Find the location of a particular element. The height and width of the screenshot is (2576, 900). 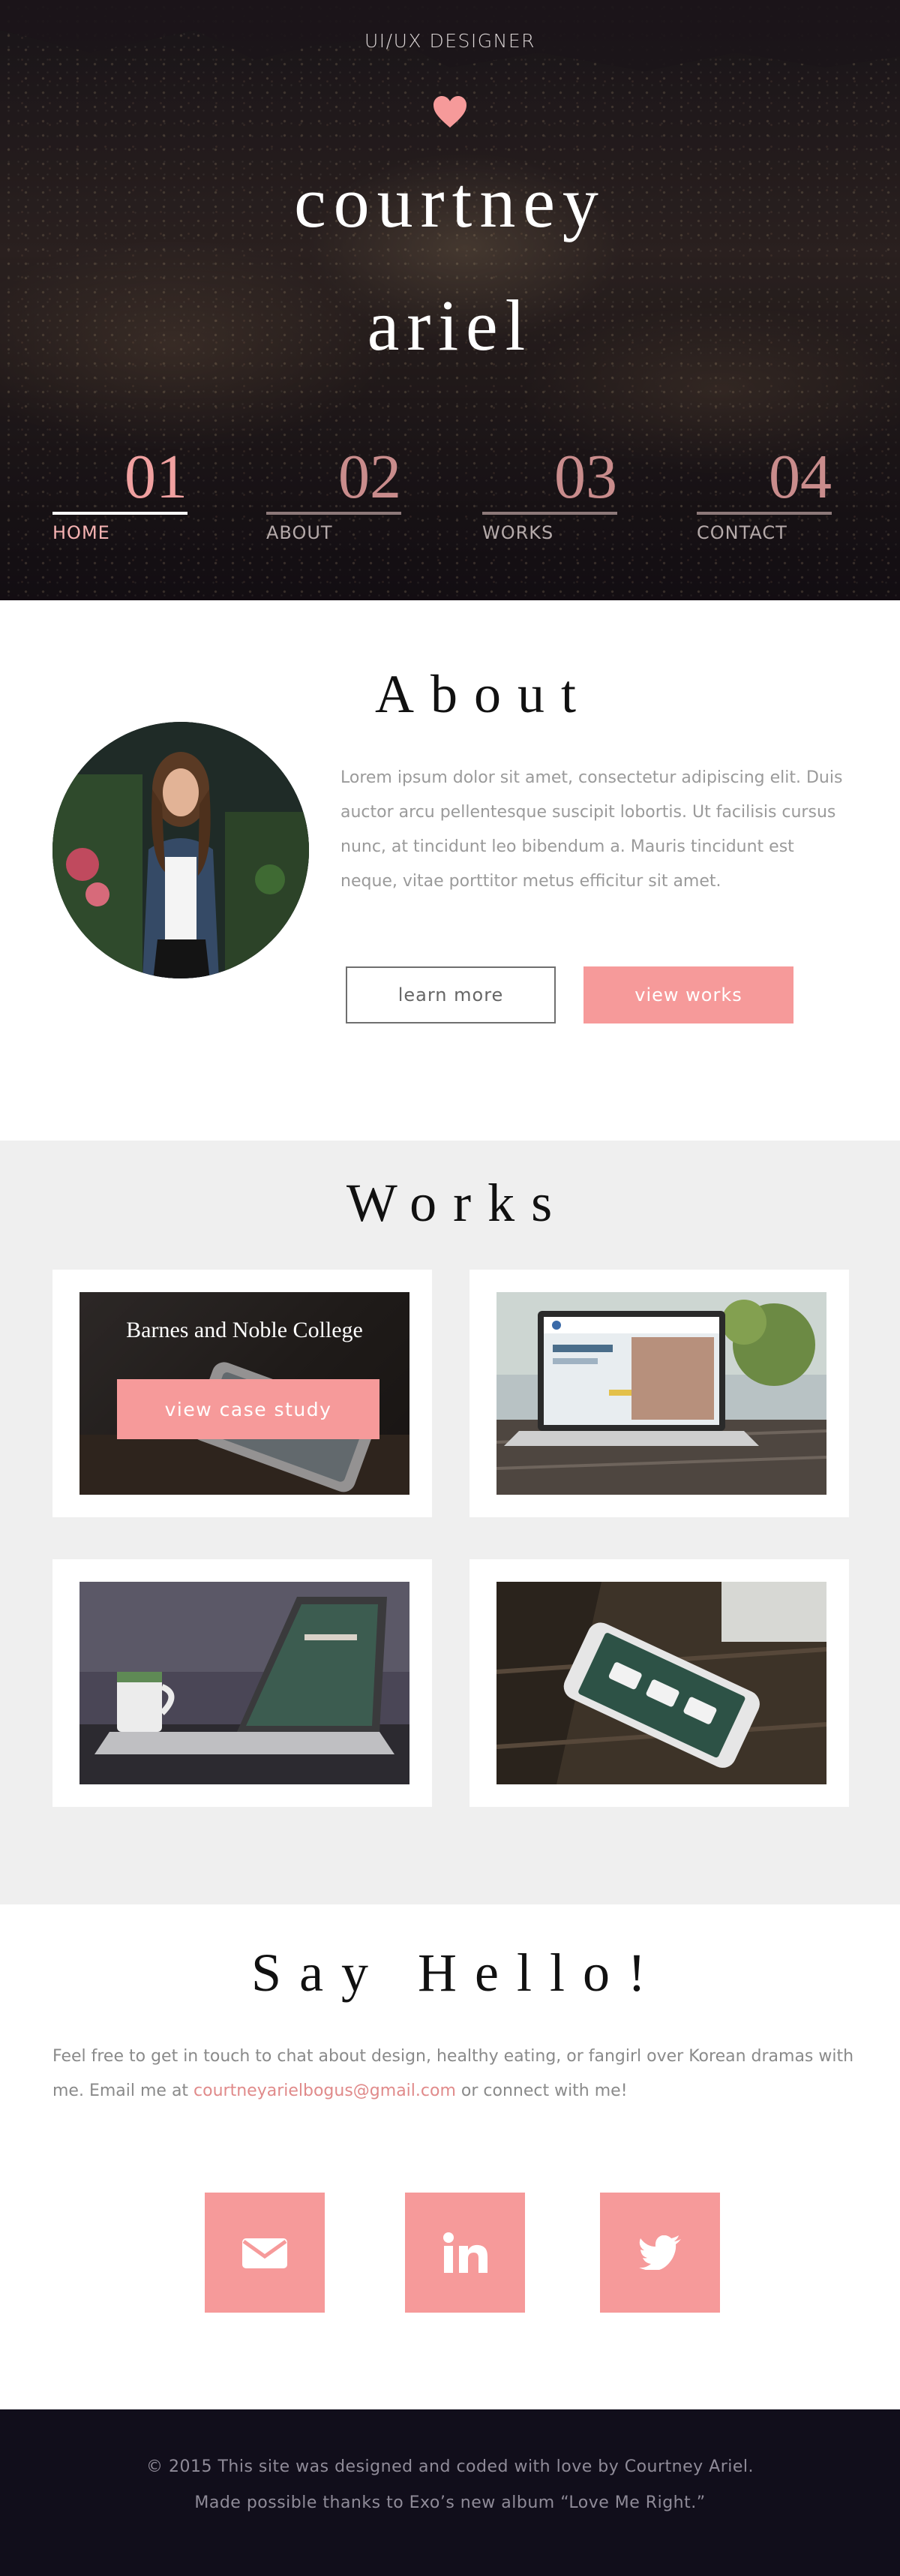

hello-title: Say Hello! is located at coordinates (457, 1973).